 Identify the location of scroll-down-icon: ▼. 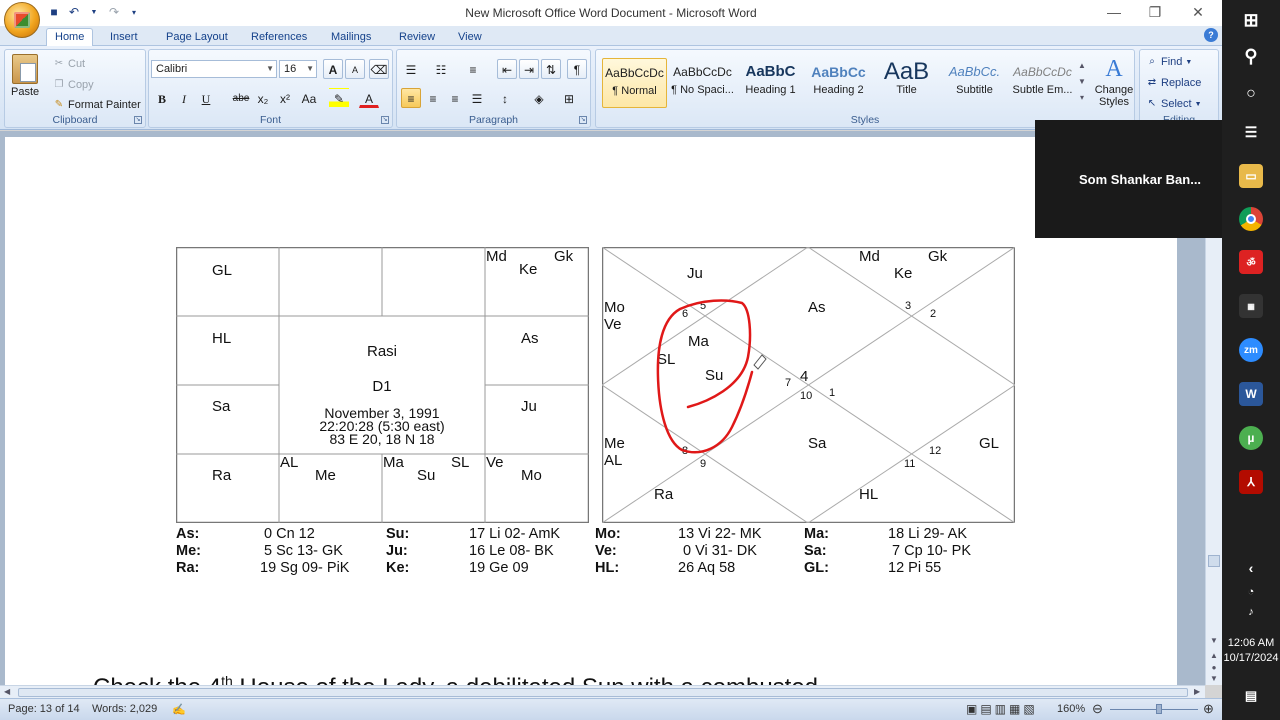
(1214, 640).